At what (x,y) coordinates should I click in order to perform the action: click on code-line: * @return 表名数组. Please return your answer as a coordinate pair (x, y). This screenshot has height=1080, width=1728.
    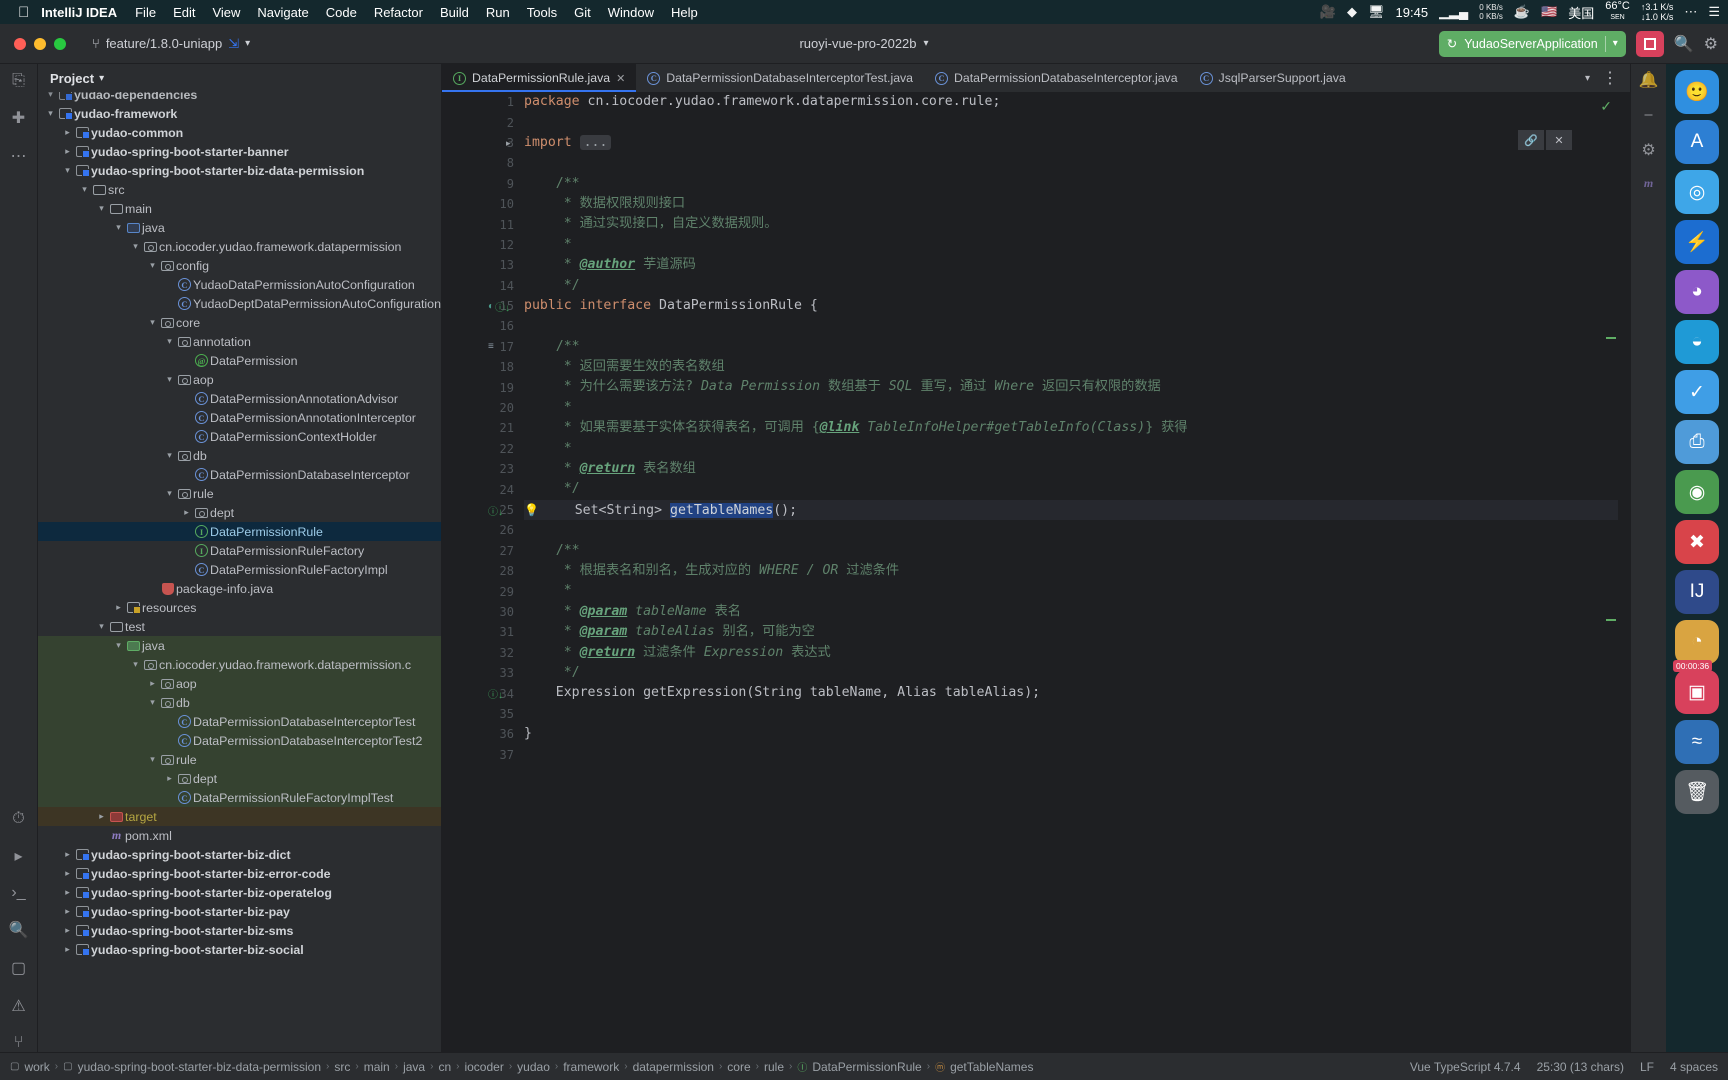
    Looking at the image, I should click on (1071, 469).